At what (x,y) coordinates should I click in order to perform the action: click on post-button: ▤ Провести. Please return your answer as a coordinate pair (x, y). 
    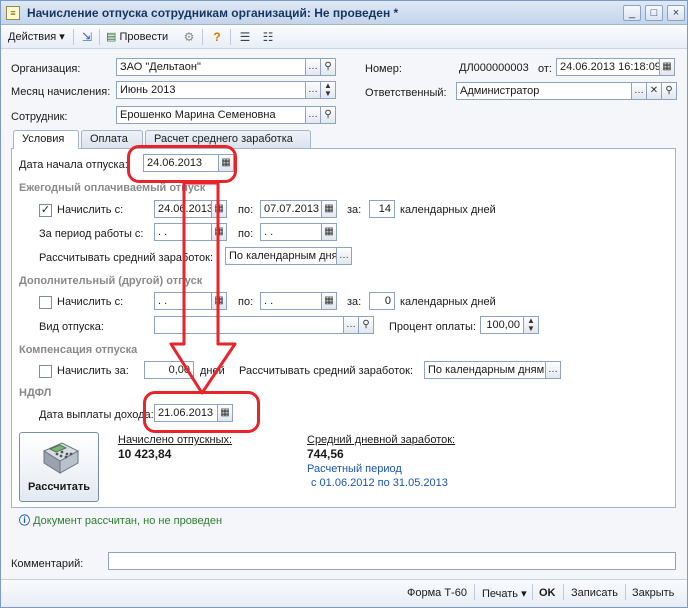
    Looking at the image, I should click on (137, 37).